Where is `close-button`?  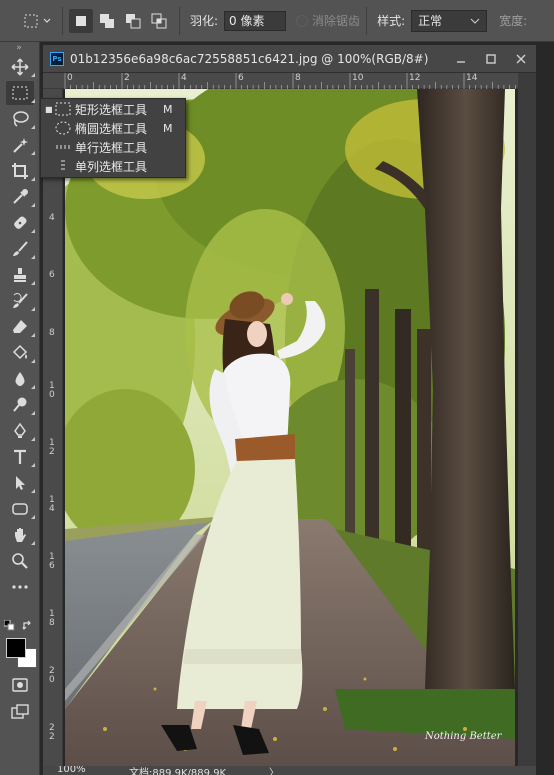 close-button is located at coordinates (521, 59).